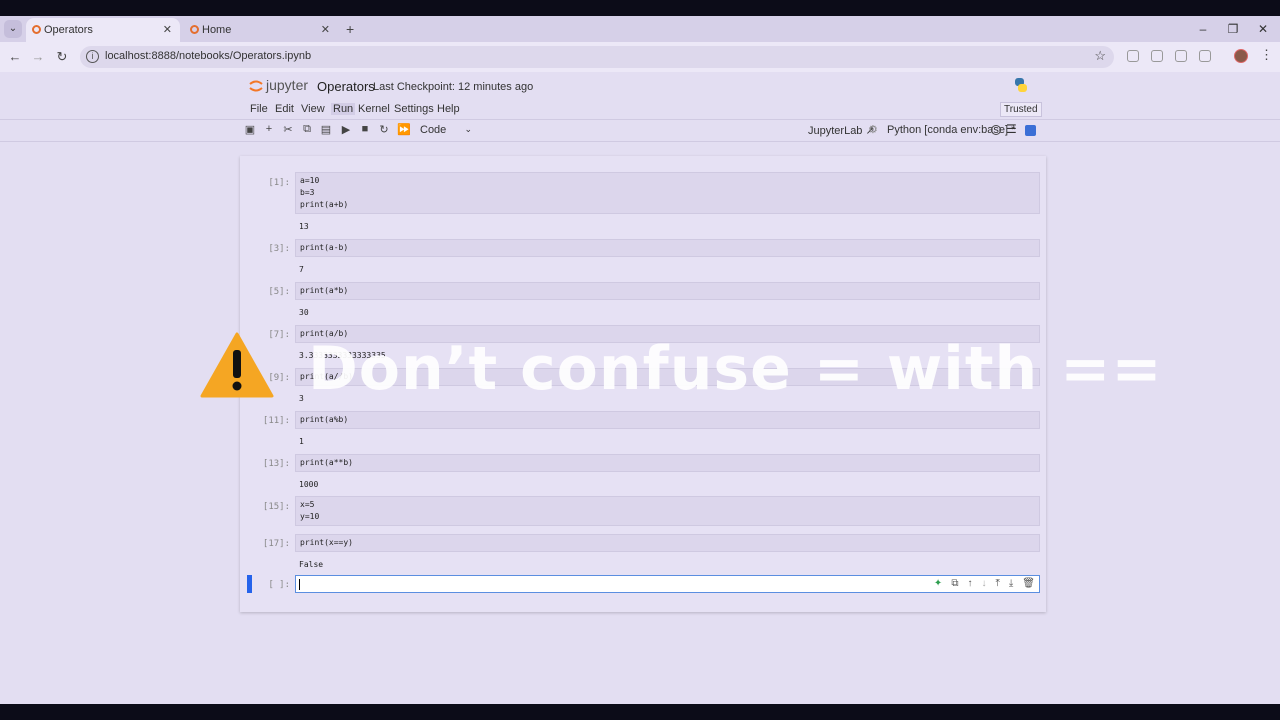 Image resolution: width=1280 pixels, height=720 pixels. Describe the element at coordinates (269, 129) in the screenshot. I see `add-cell-icon: +` at that location.